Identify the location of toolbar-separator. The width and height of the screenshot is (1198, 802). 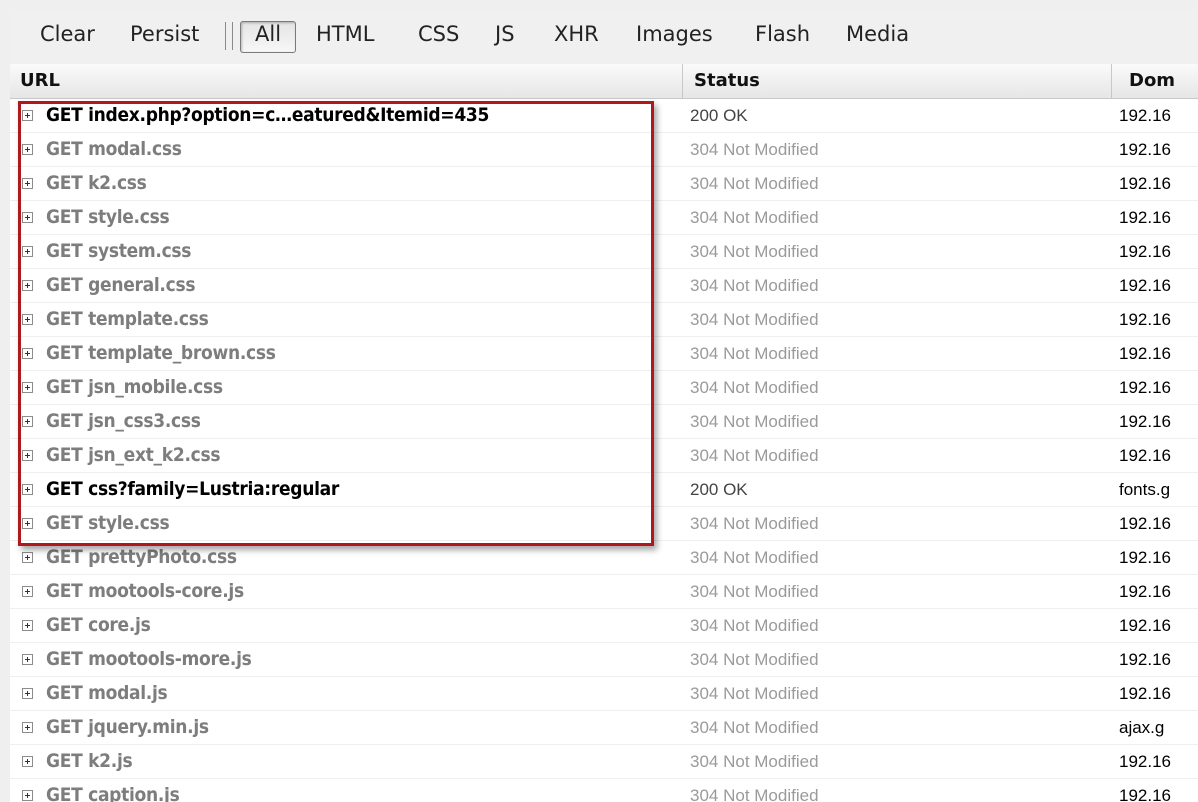
(232, 36).